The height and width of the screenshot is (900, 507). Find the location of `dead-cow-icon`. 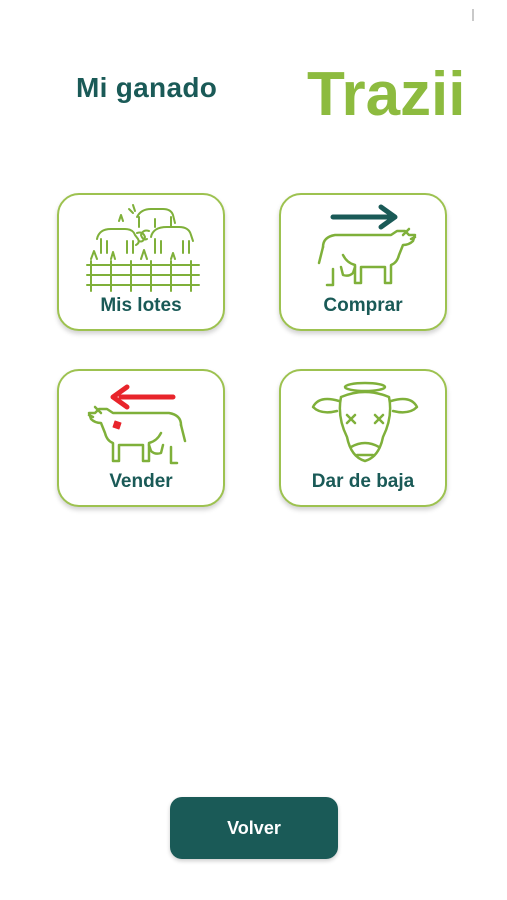

dead-cow-icon is located at coordinates (365, 422).